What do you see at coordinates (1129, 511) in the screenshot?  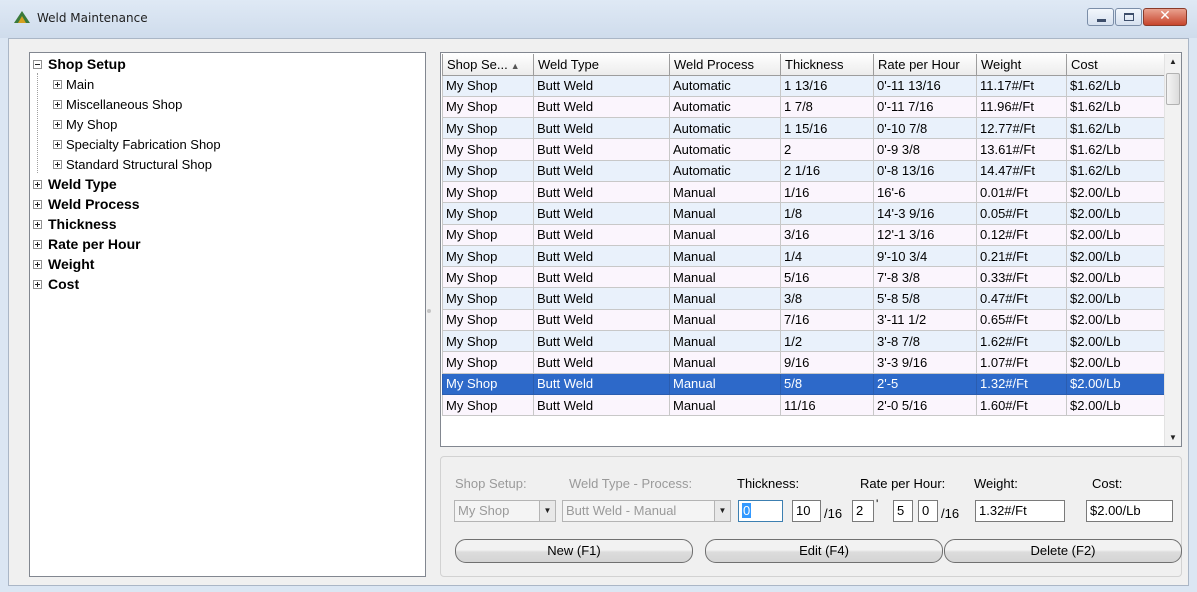 I see `cost-input: $2.00/Lb` at bounding box center [1129, 511].